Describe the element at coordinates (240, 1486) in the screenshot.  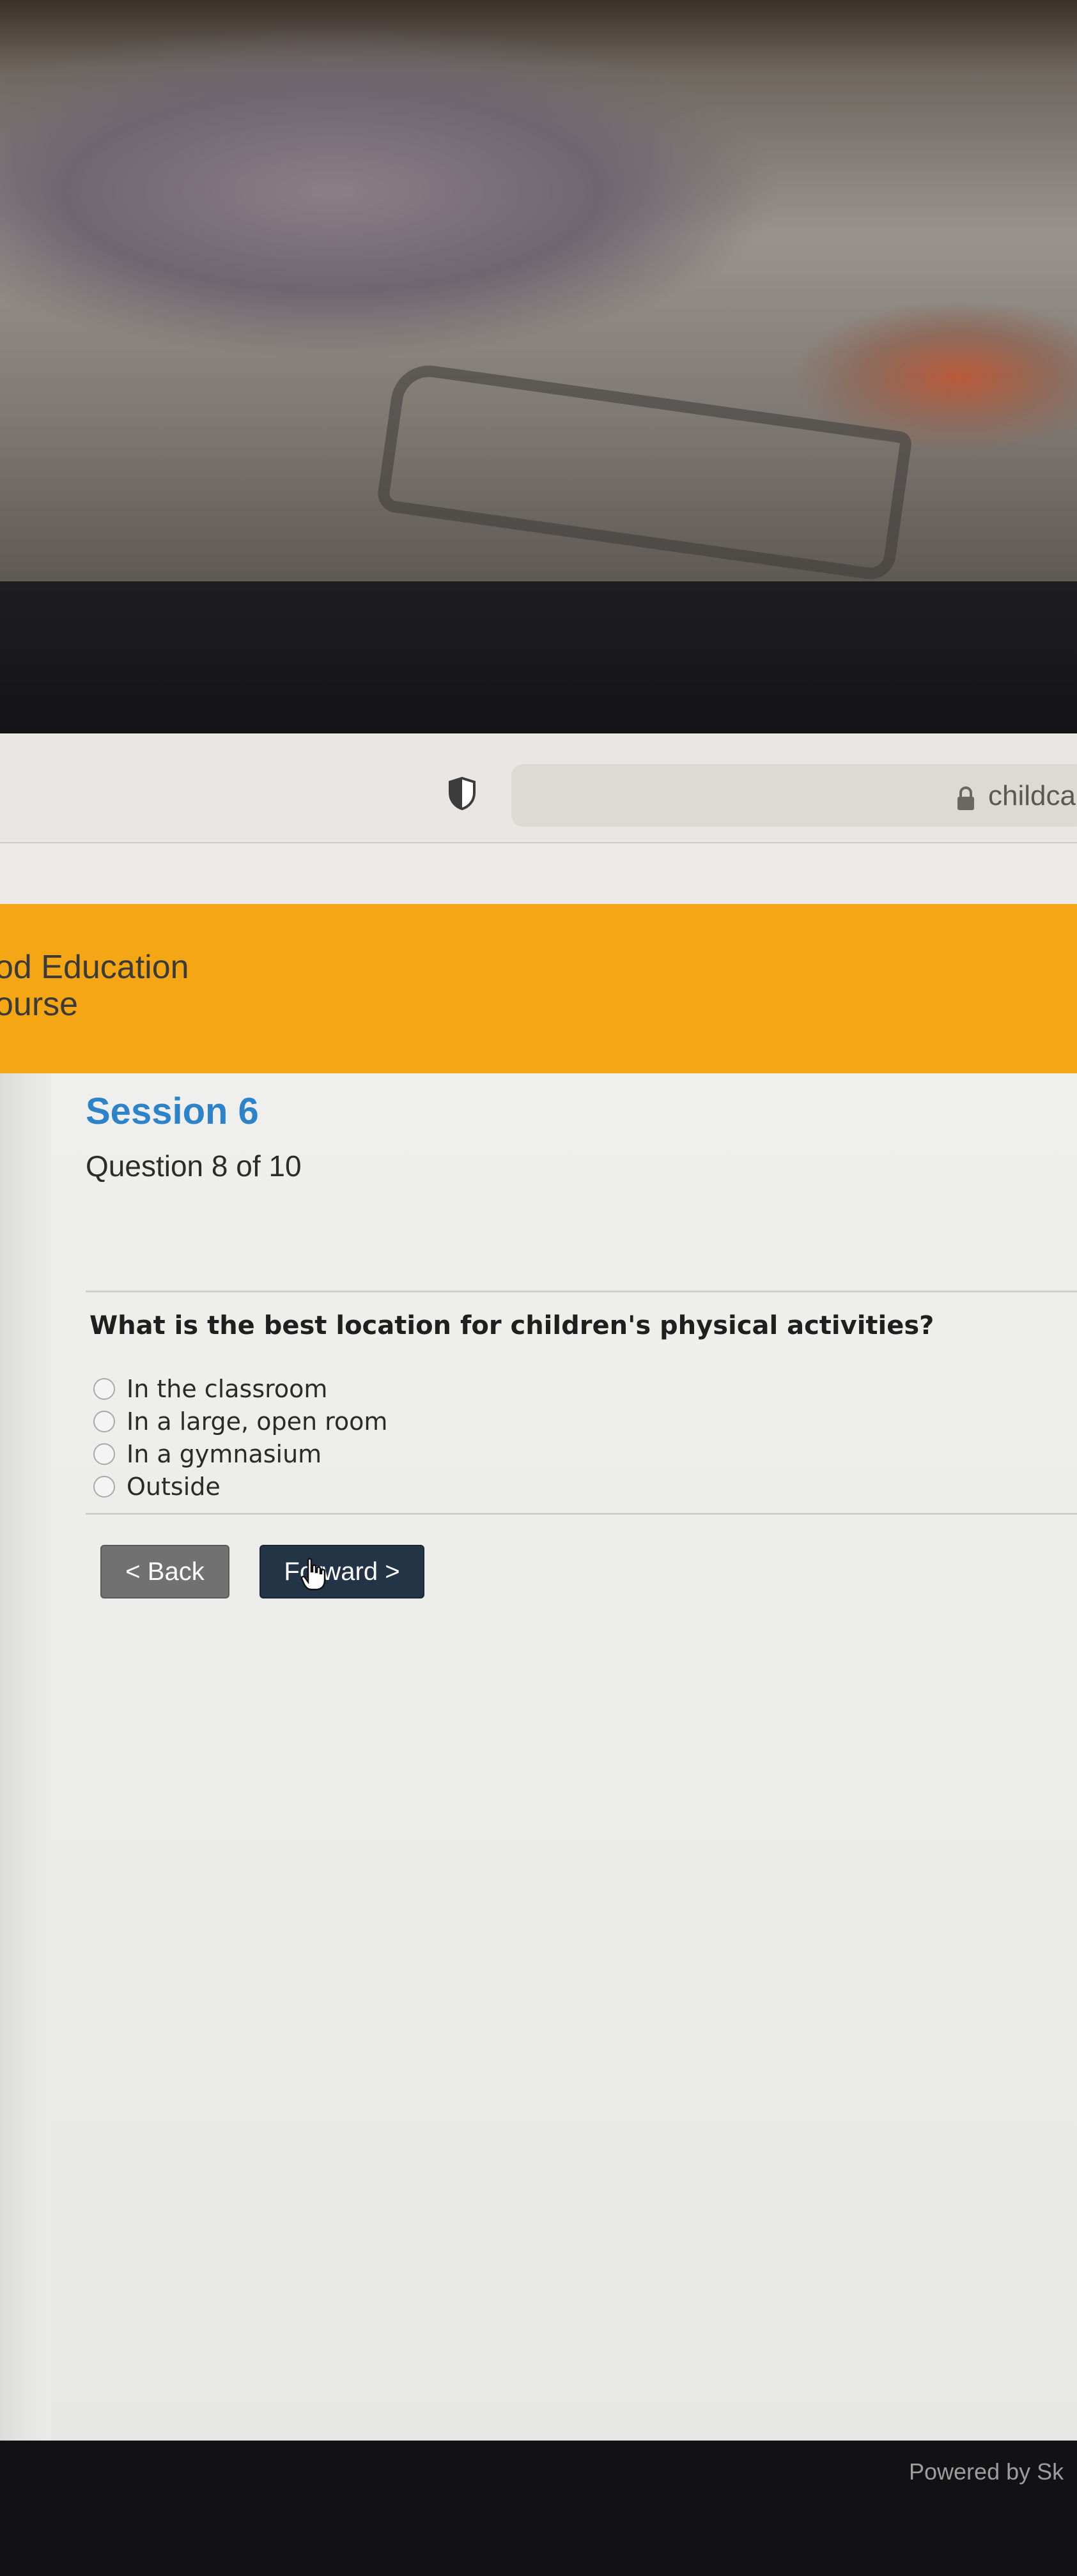
I see `answer-option: Outside` at that location.